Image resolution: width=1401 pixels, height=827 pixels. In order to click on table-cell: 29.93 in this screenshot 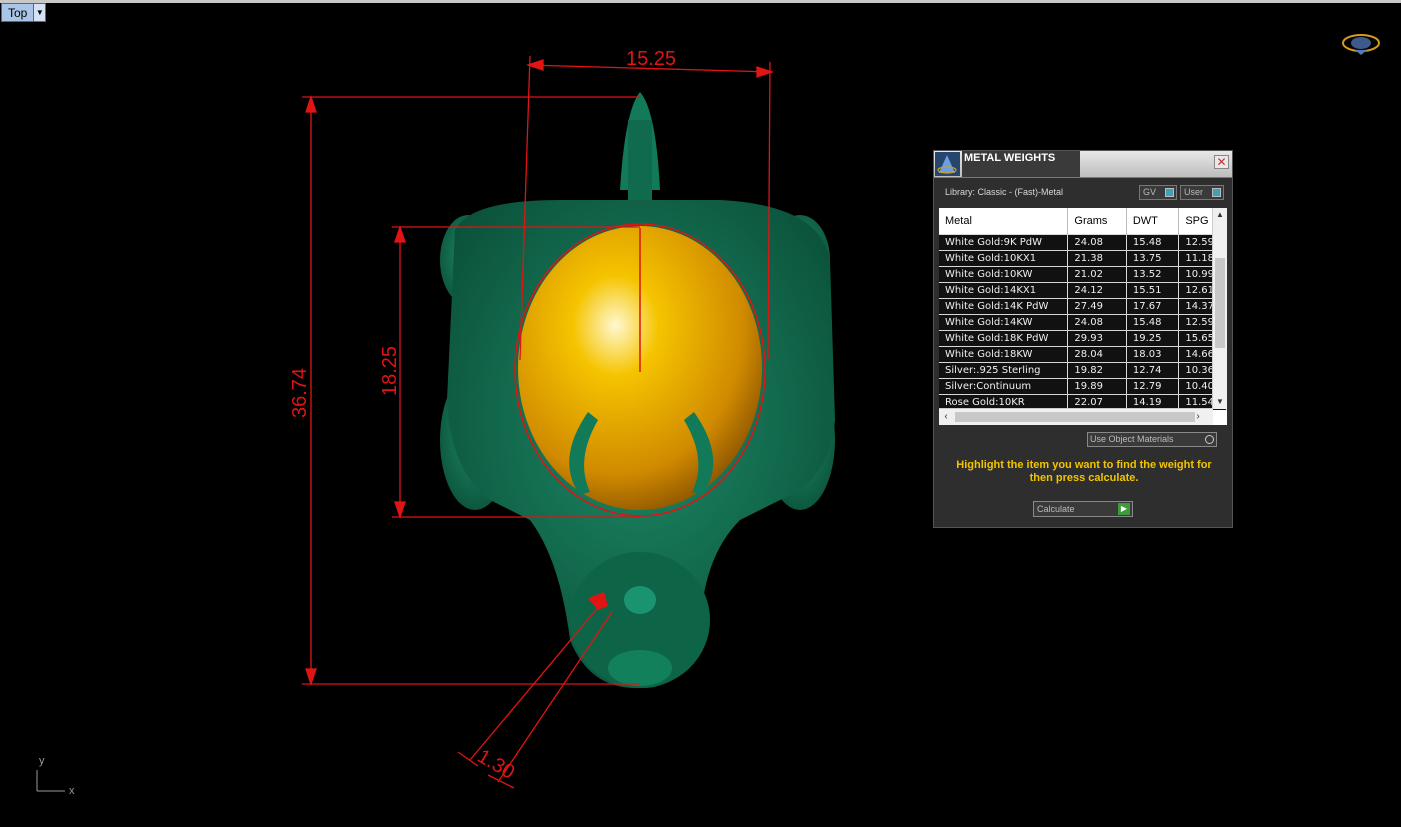, I will do `click(1097, 338)`.